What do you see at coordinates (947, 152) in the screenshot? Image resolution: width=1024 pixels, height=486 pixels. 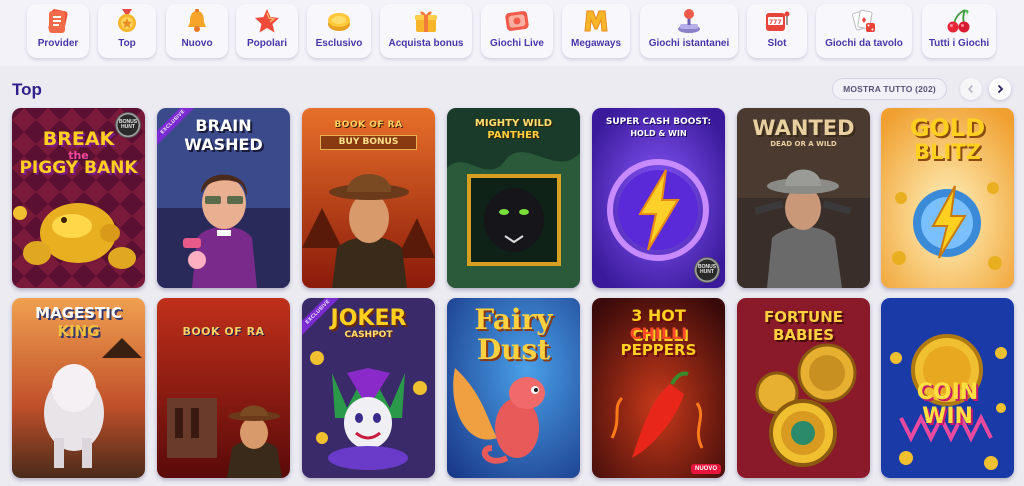 I see `game-title-line: BLITZ` at bounding box center [947, 152].